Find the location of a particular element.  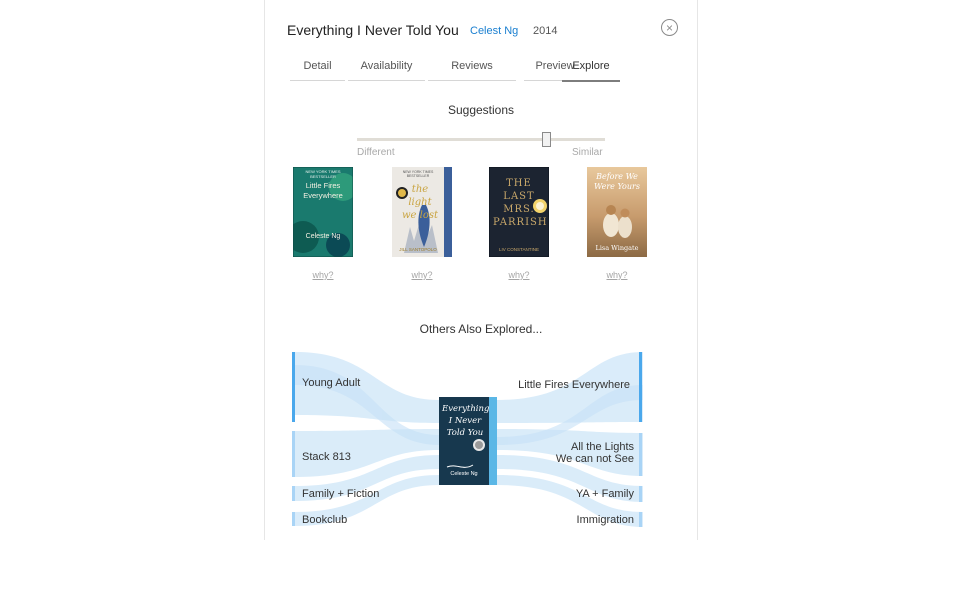

suggested-book-cover: THE LAST MRS. PARRISH LIV CONSTANTINE is located at coordinates (519, 212).